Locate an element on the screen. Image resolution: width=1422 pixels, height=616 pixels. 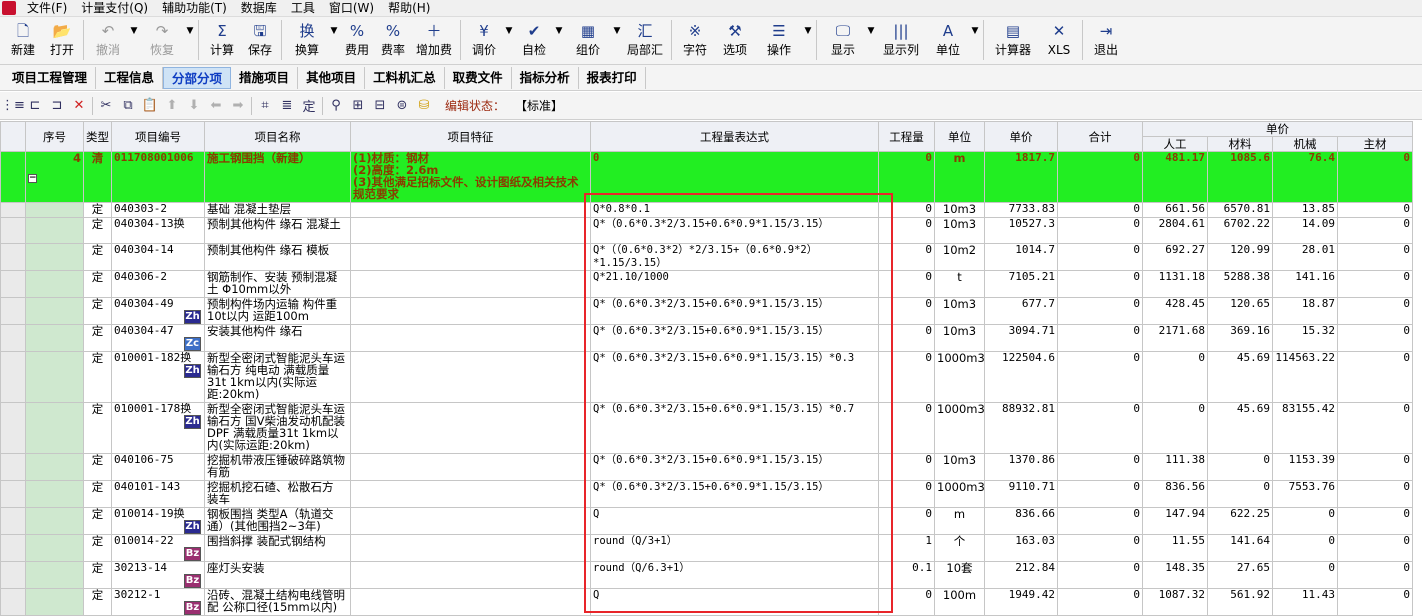
tab-4: 其他项目 is located at coordinates (332, 77).